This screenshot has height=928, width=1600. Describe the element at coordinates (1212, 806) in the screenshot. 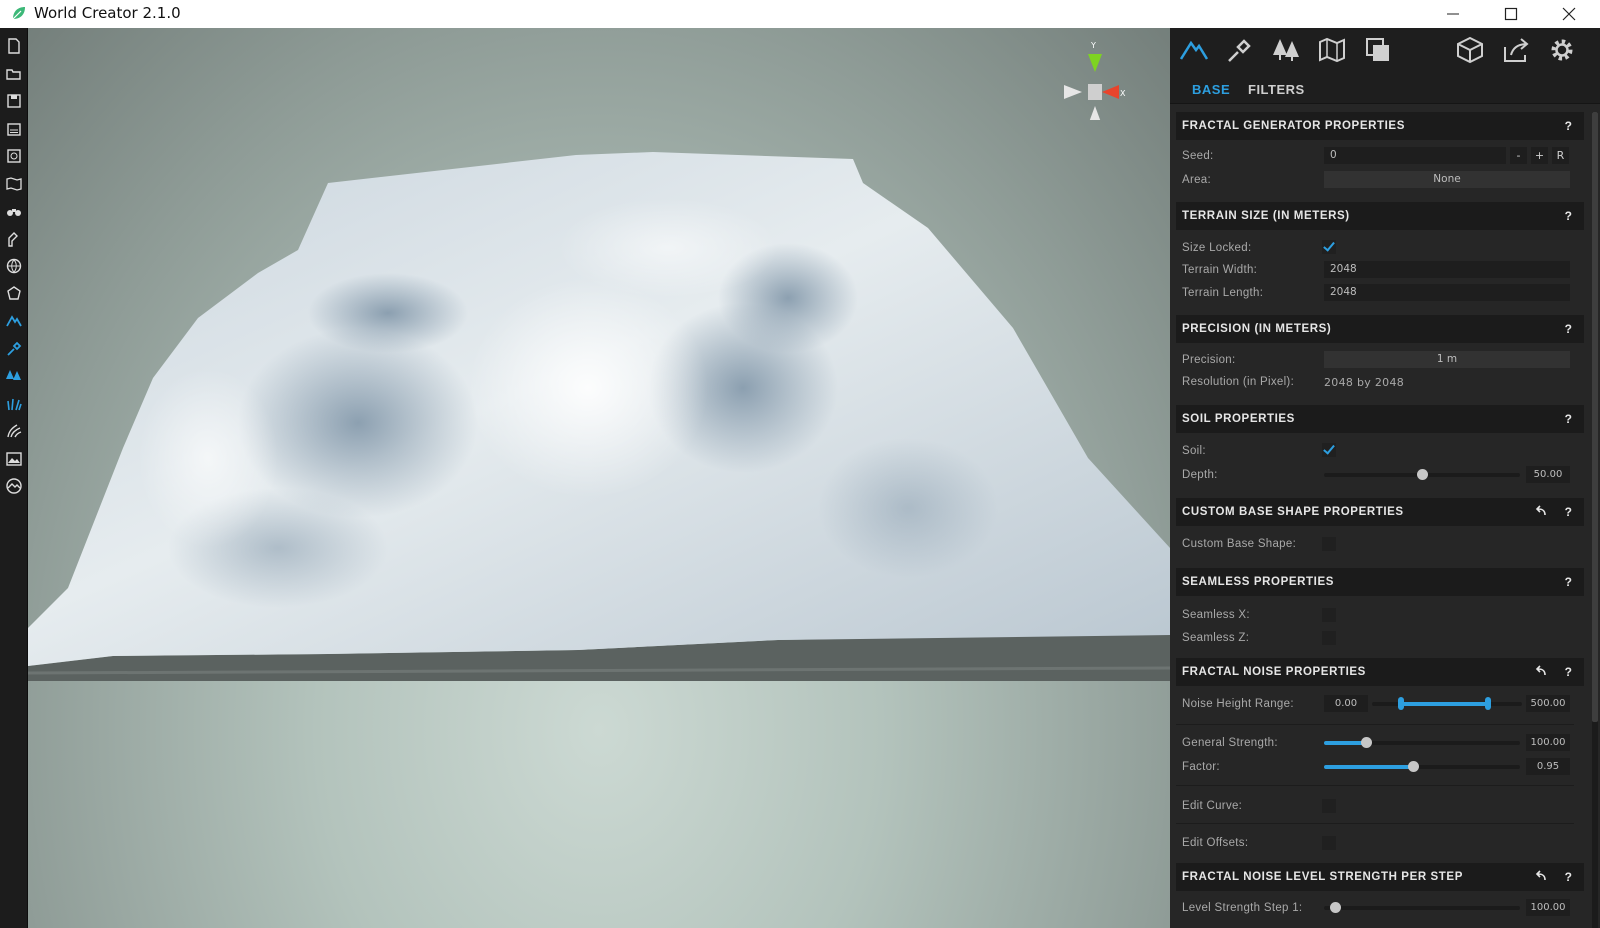

I see `edit-curve-label: Edit Curve:` at that location.